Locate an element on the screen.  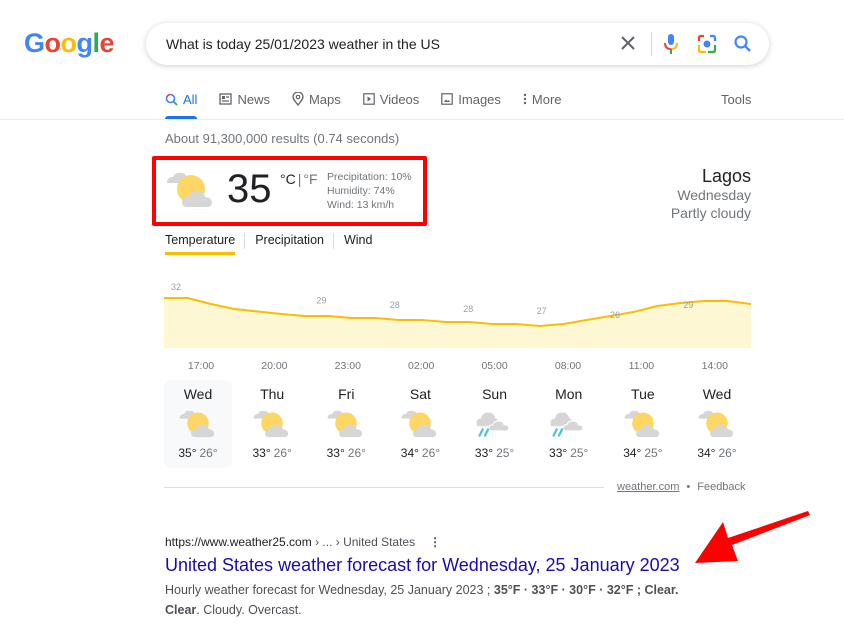
feedback-link: Feedback is located at coordinates (721, 487).